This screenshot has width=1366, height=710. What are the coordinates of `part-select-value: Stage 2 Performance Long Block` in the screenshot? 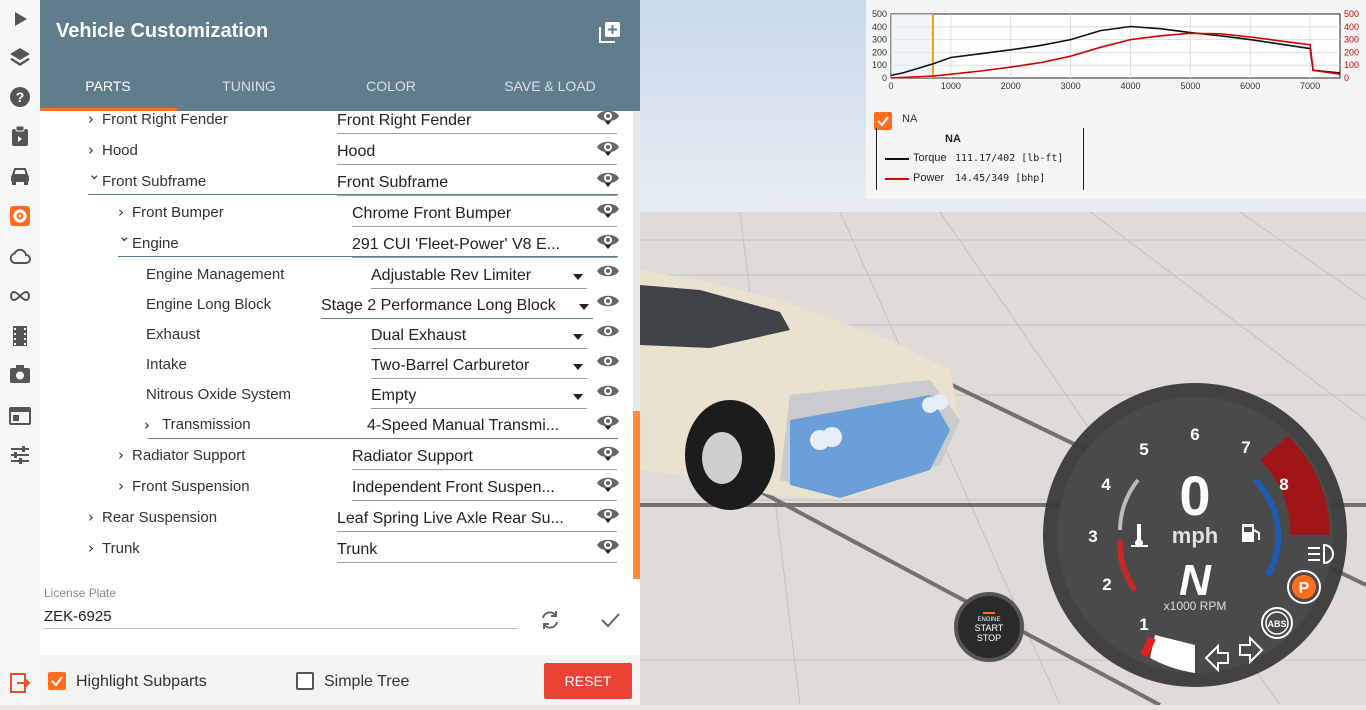 It's located at (438, 305).